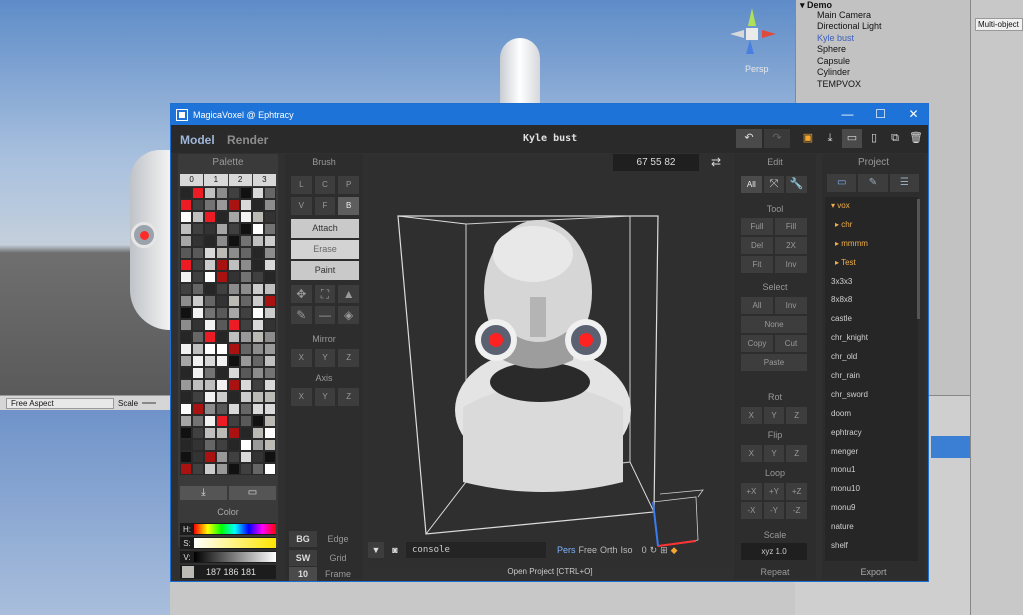  I want to click on palette-tab: 1, so click(216, 180).